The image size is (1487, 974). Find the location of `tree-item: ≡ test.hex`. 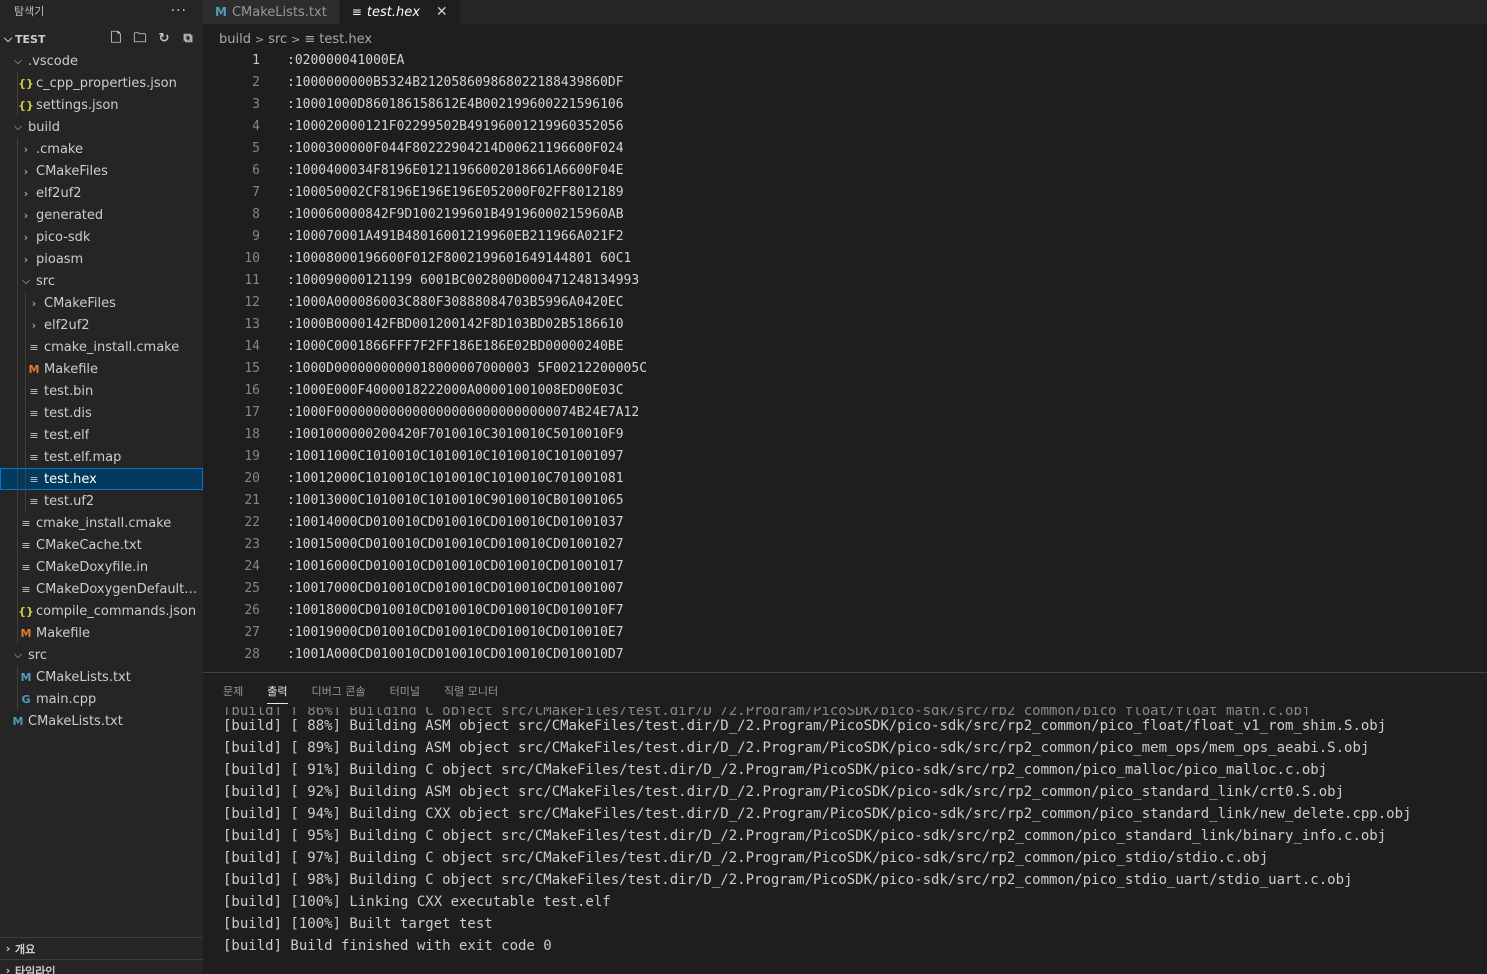

tree-item: ≡ test.hex is located at coordinates (101, 479).